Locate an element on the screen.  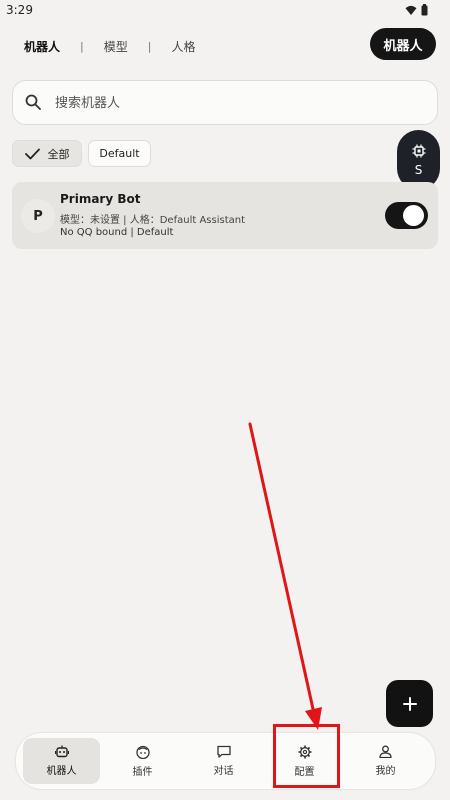
robot-header-chip: 机器人 is located at coordinates (403, 44).